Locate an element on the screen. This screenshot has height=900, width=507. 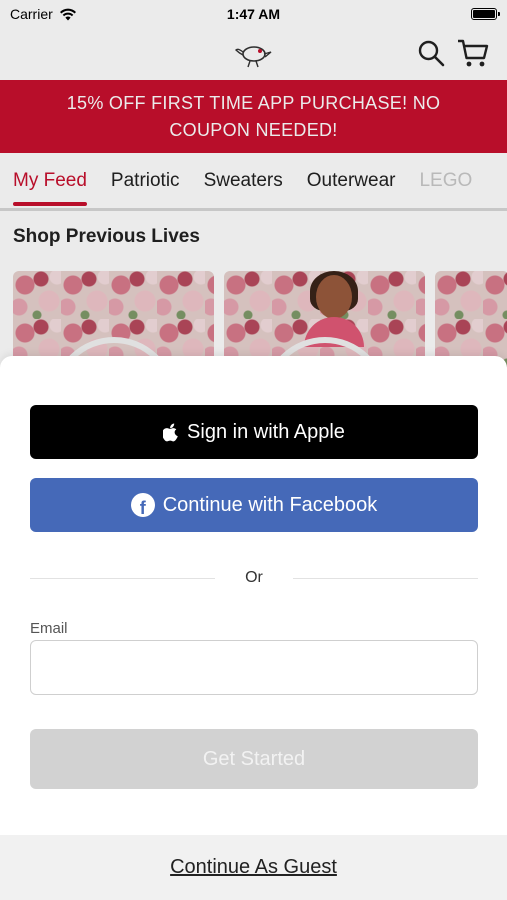
continue-facebook-button: f Continue with Facebook is located at coordinates (254, 505).